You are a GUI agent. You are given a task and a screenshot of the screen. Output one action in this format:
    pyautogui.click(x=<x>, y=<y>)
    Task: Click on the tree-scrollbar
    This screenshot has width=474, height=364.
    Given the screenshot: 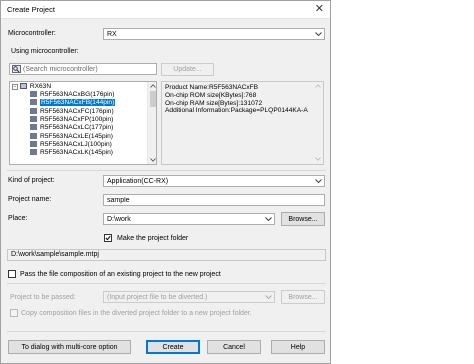 What is the action you would take?
    pyautogui.click(x=151, y=123)
    